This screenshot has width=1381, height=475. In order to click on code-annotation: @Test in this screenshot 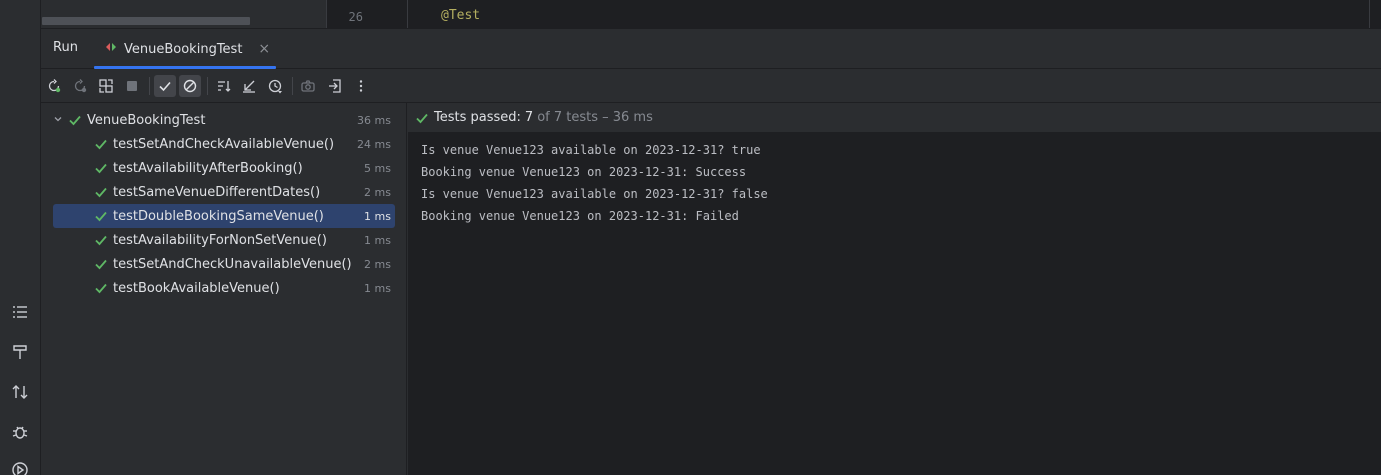, I will do `click(461, 15)`.